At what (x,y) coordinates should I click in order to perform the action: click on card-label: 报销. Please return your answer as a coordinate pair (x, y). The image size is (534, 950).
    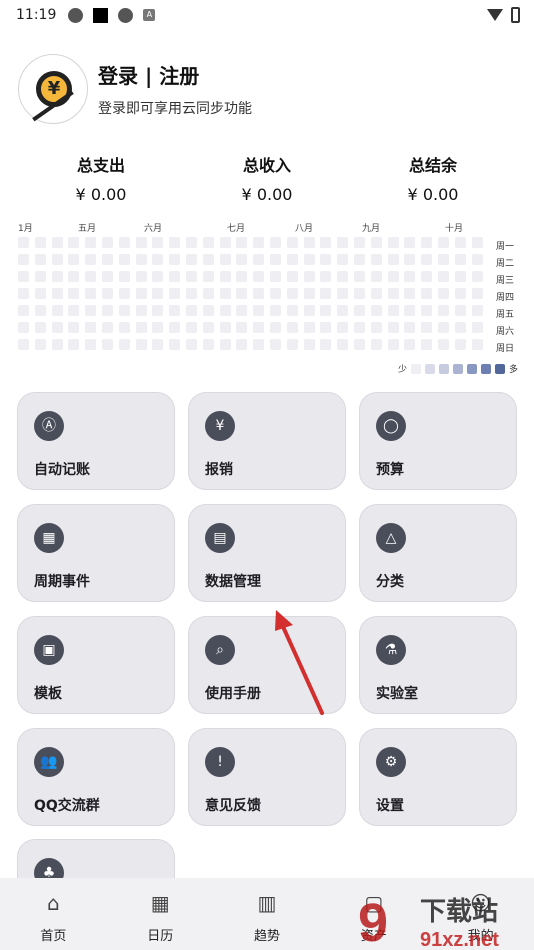
    Looking at the image, I should click on (219, 470).